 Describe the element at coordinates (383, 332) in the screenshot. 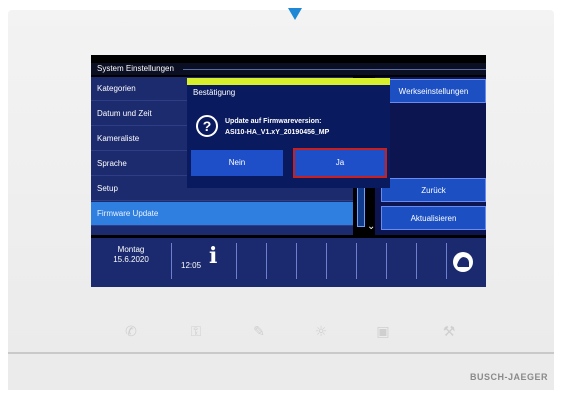

I see `camera-icon: ▣` at that location.